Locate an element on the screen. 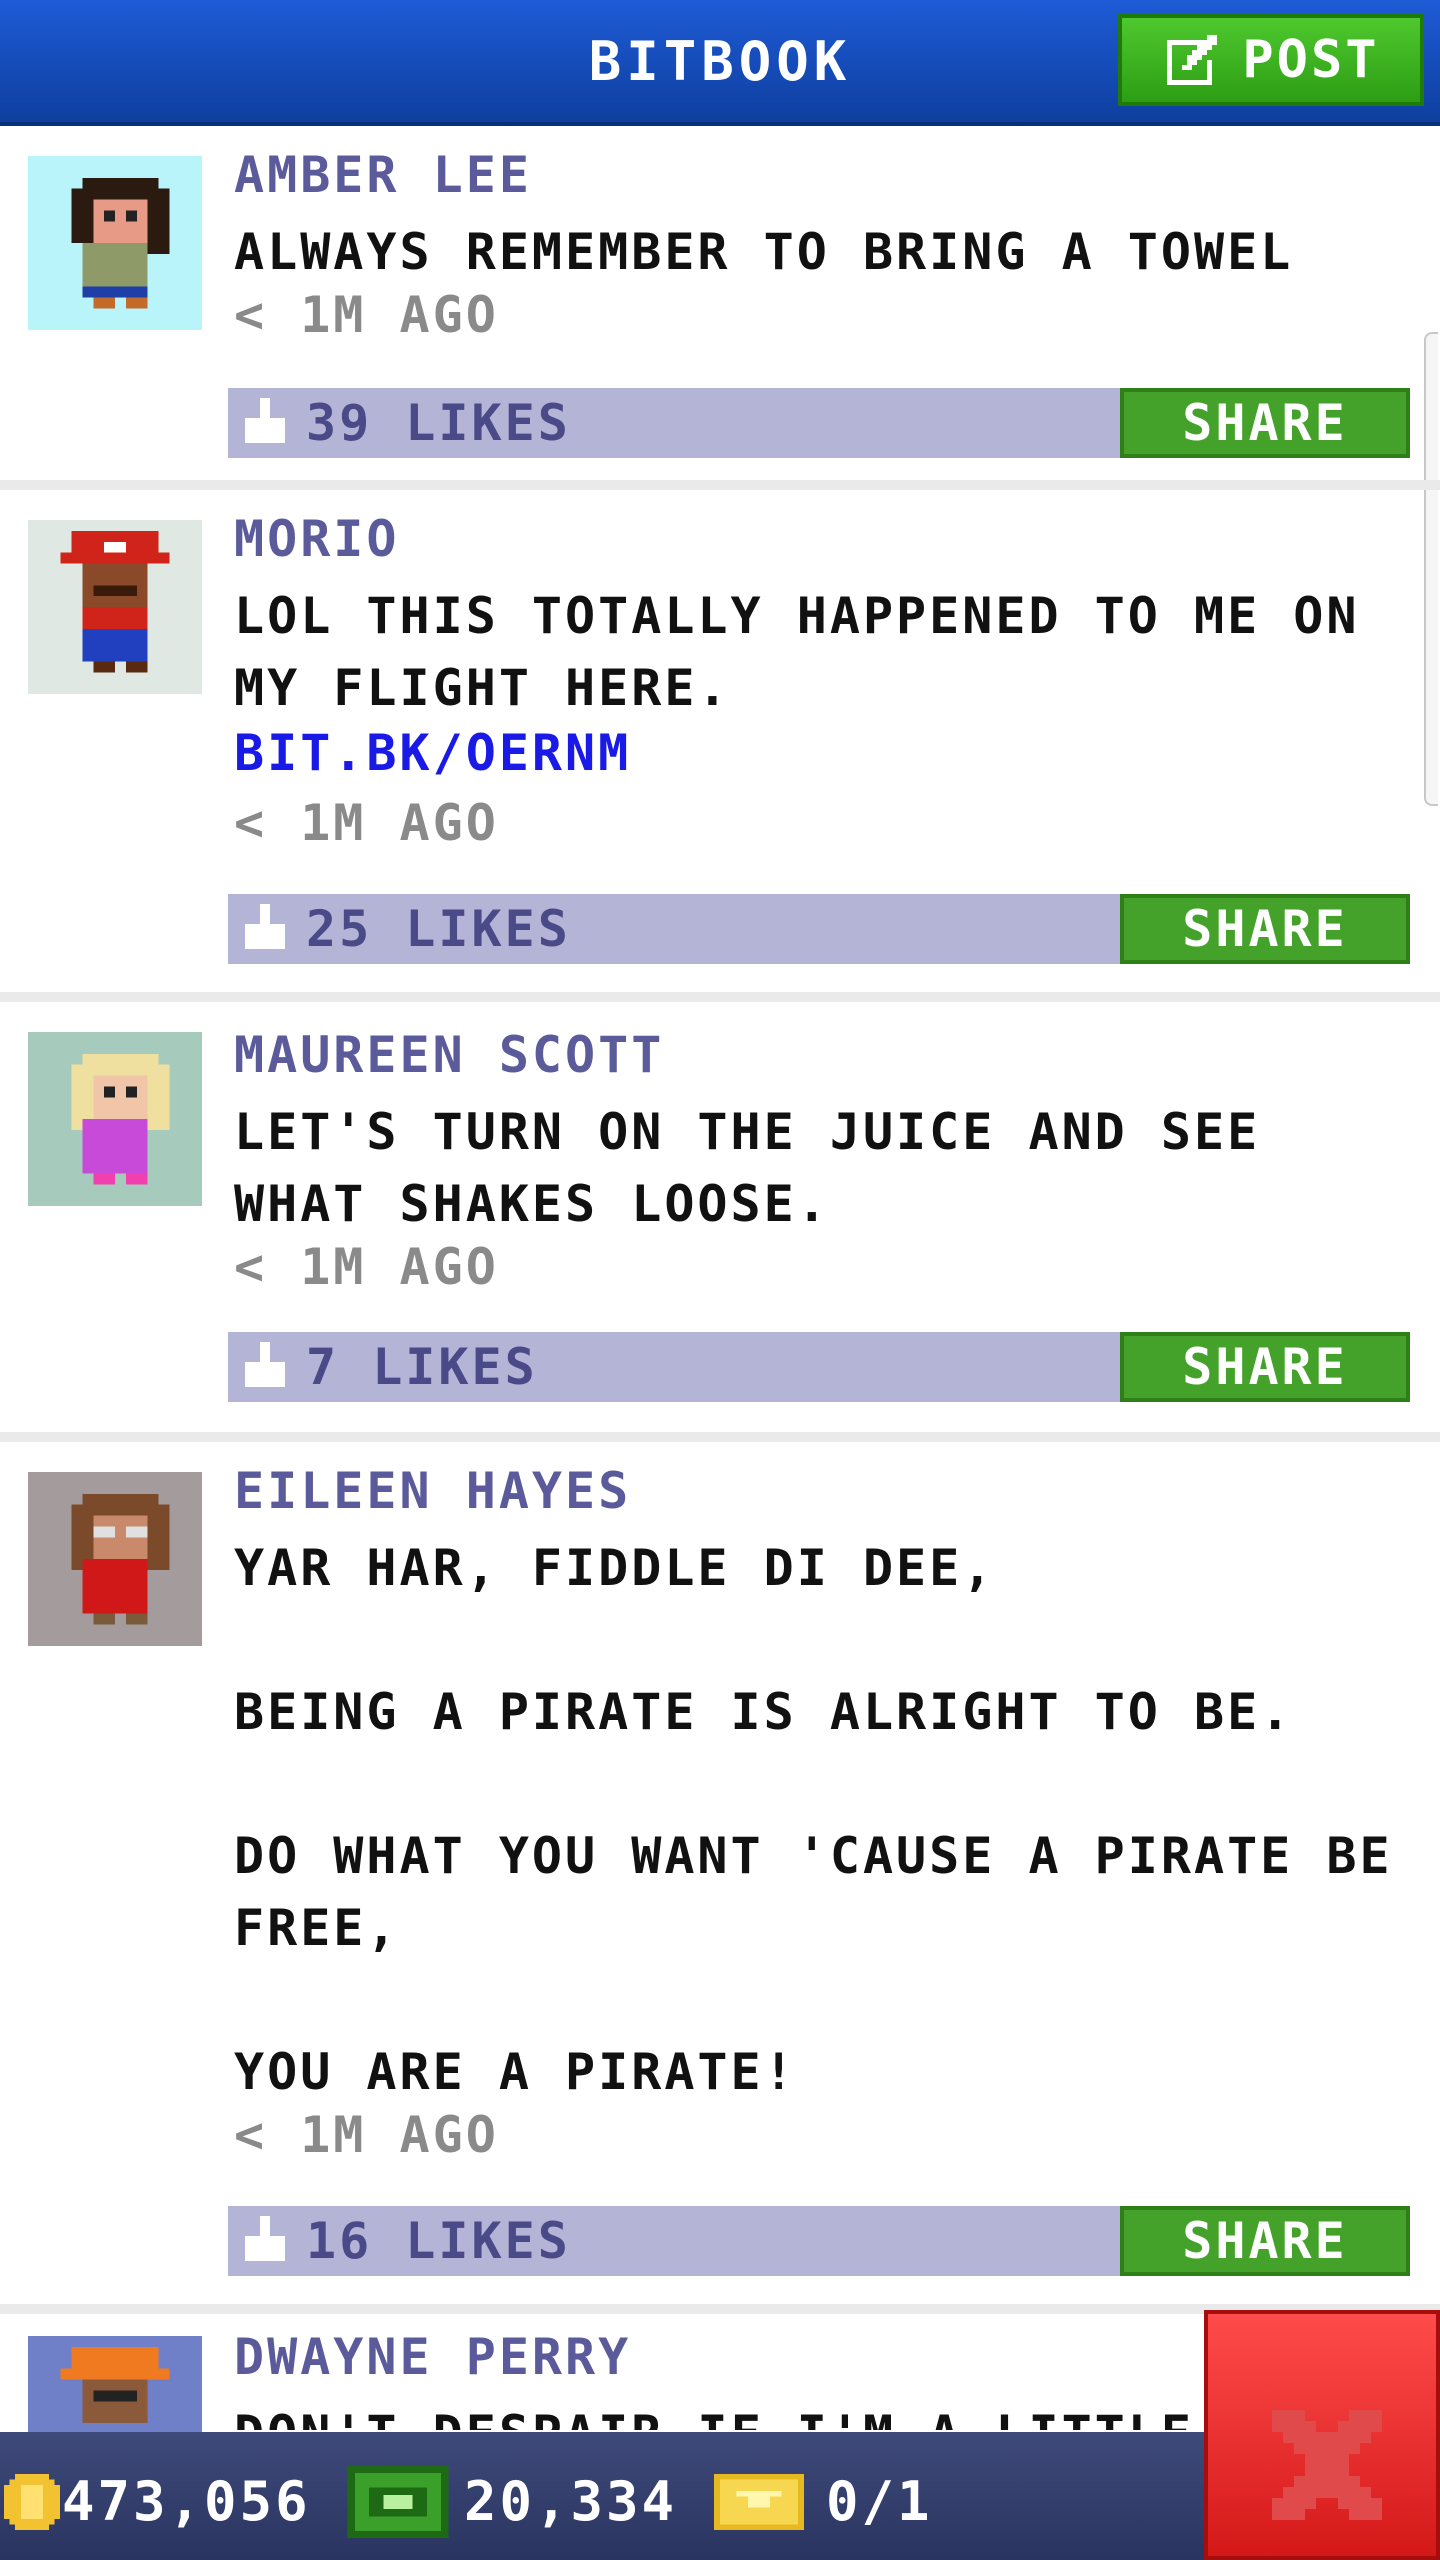 This screenshot has height=2560, width=1440. avatar-morio is located at coordinates (115, 607).